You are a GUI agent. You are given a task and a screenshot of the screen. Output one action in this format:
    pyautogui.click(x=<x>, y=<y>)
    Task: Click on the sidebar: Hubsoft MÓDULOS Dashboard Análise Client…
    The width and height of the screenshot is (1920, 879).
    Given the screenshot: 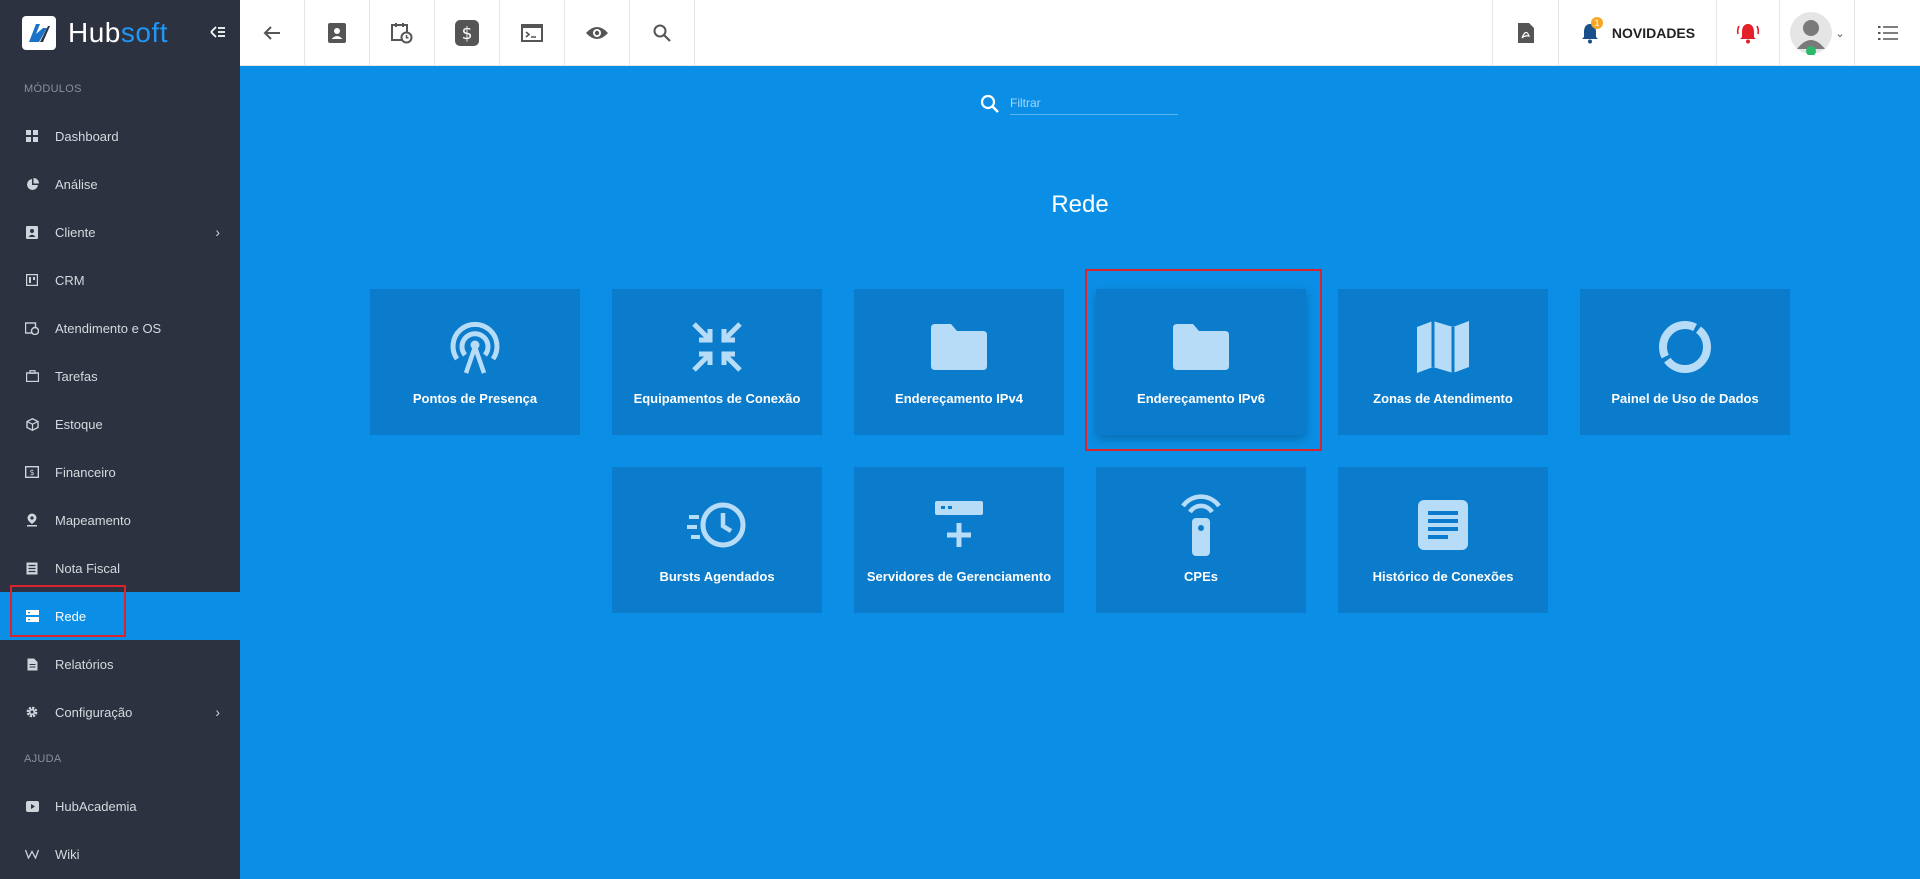 What is the action you would take?
    pyautogui.click(x=120, y=439)
    